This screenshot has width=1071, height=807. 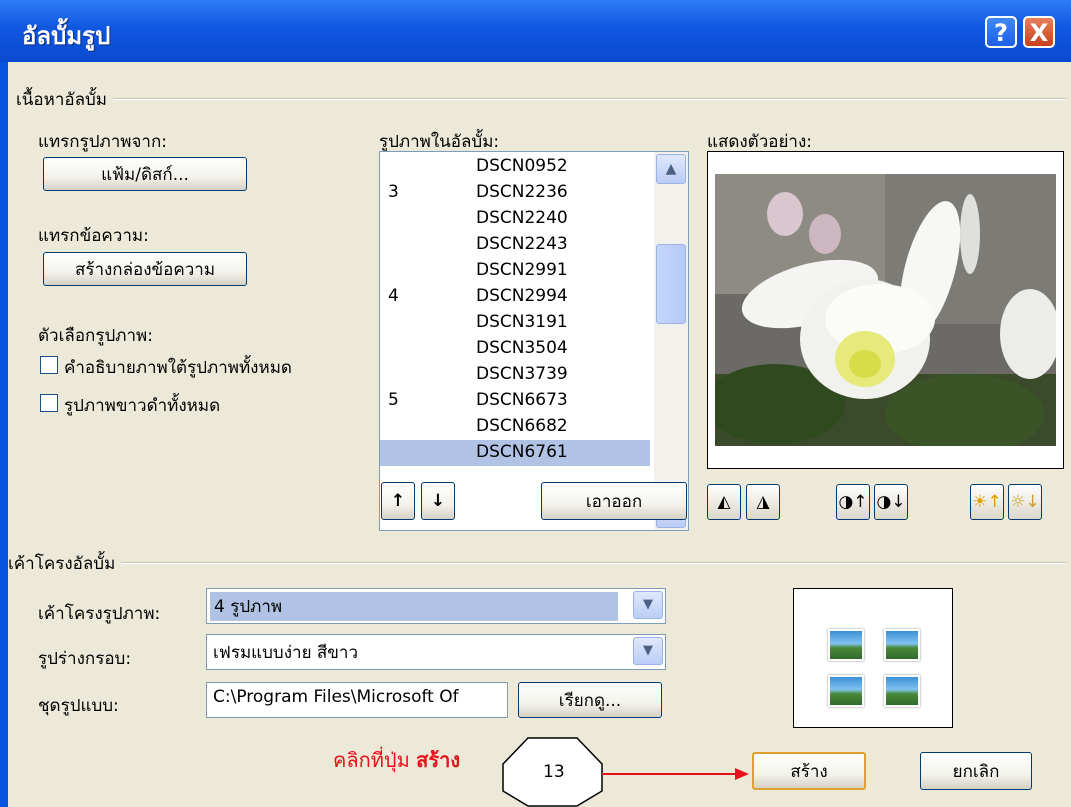 What do you see at coordinates (1001, 32) in the screenshot?
I see `help-button: ?` at bounding box center [1001, 32].